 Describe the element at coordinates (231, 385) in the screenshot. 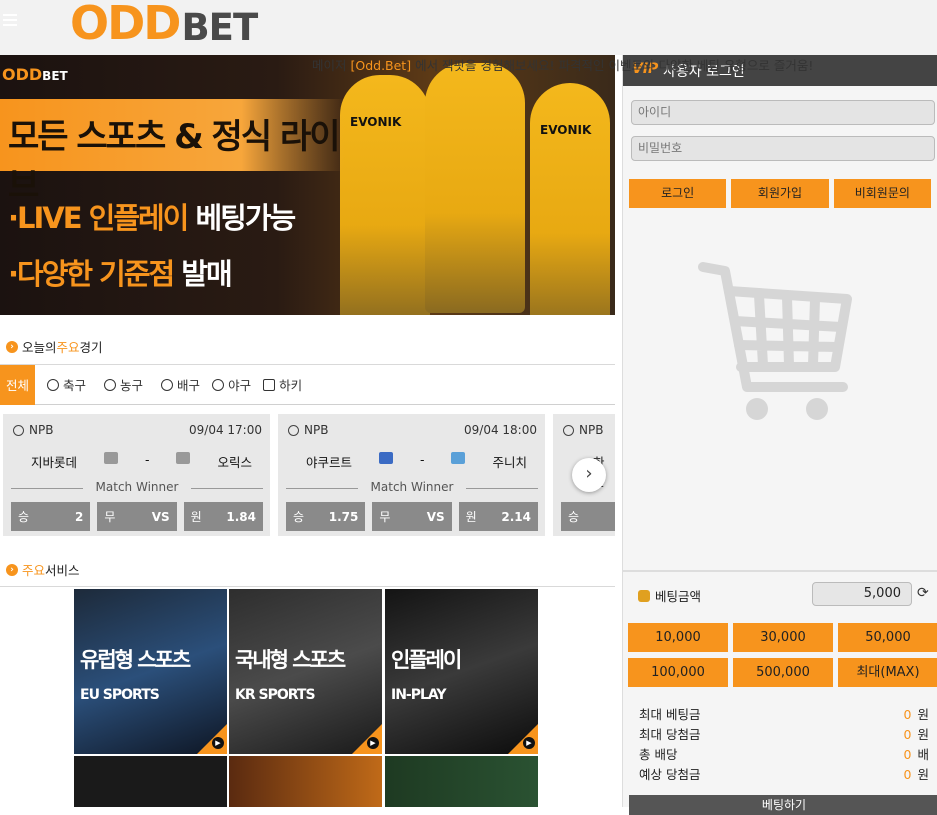

I see `tab-baseball: 야구` at that location.